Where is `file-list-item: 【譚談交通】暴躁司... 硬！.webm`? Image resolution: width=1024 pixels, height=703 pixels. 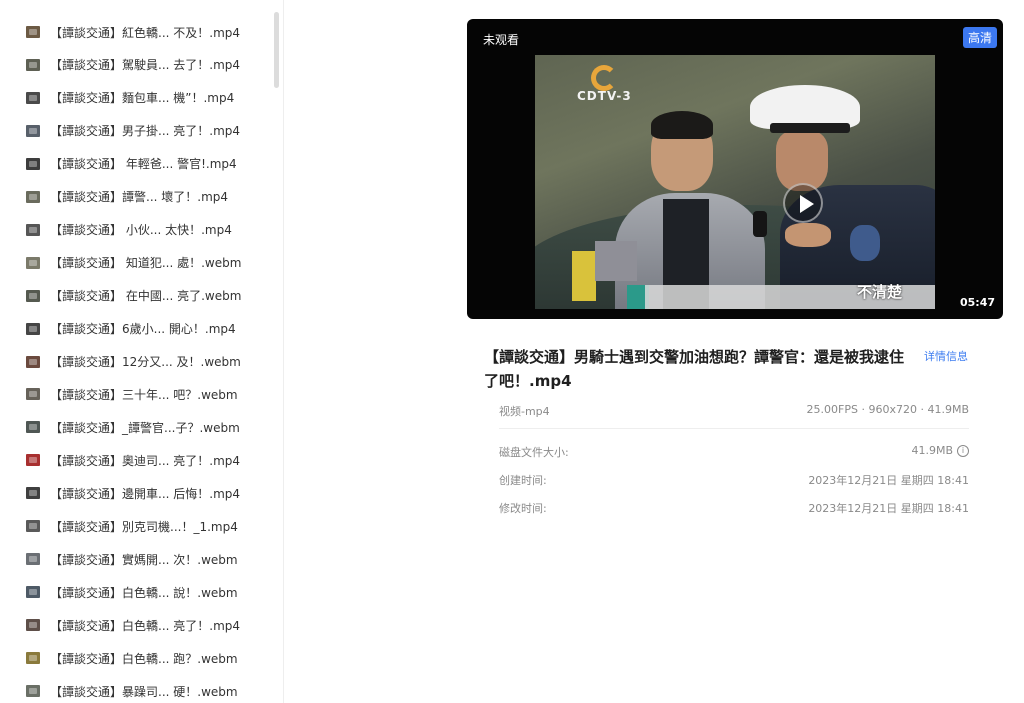 file-list-item: 【譚談交通】暴躁司... 硬！.webm is located at coordinates (132, 691).